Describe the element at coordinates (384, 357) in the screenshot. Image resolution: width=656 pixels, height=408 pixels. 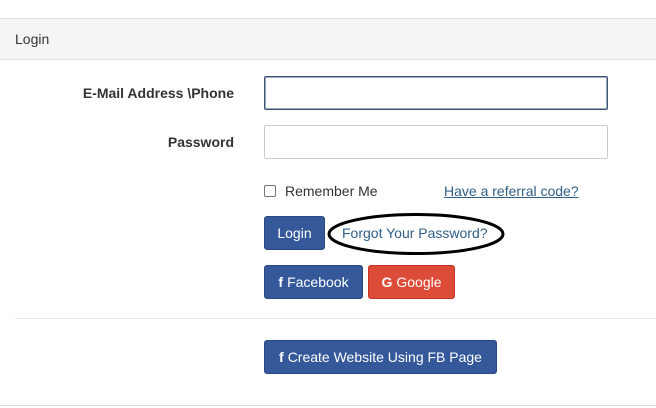
I see `create-website-label: Create Website Using FB Page` at that location.